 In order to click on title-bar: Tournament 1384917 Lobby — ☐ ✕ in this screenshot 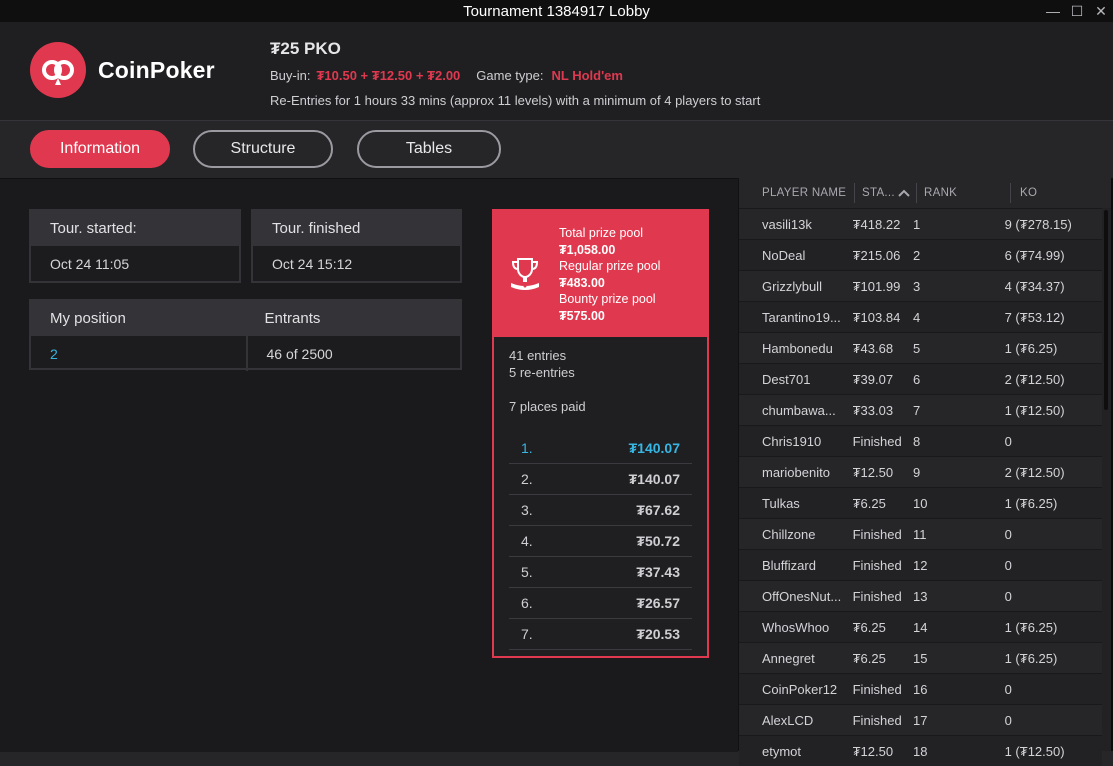, I will do `click(556, 11)`.